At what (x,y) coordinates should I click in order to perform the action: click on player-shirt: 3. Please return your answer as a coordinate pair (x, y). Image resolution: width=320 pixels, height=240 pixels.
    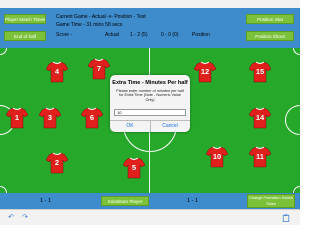
    Looking at the image, I should click on (50, 118).